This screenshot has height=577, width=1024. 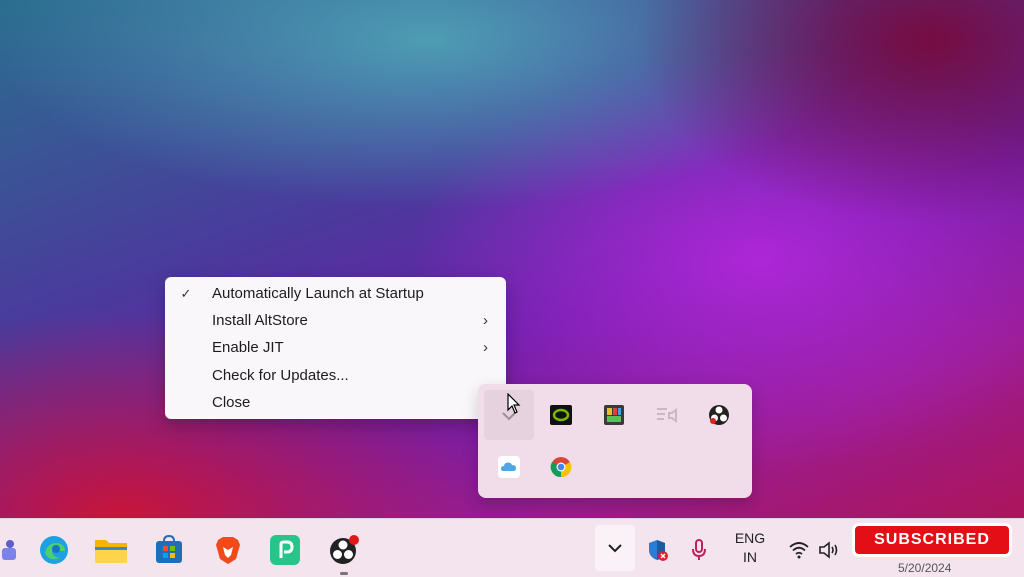 What do you see at coordinates (509, 467) in the screenshot?
I see `icloud-icon` at bounding box center [509, 467].